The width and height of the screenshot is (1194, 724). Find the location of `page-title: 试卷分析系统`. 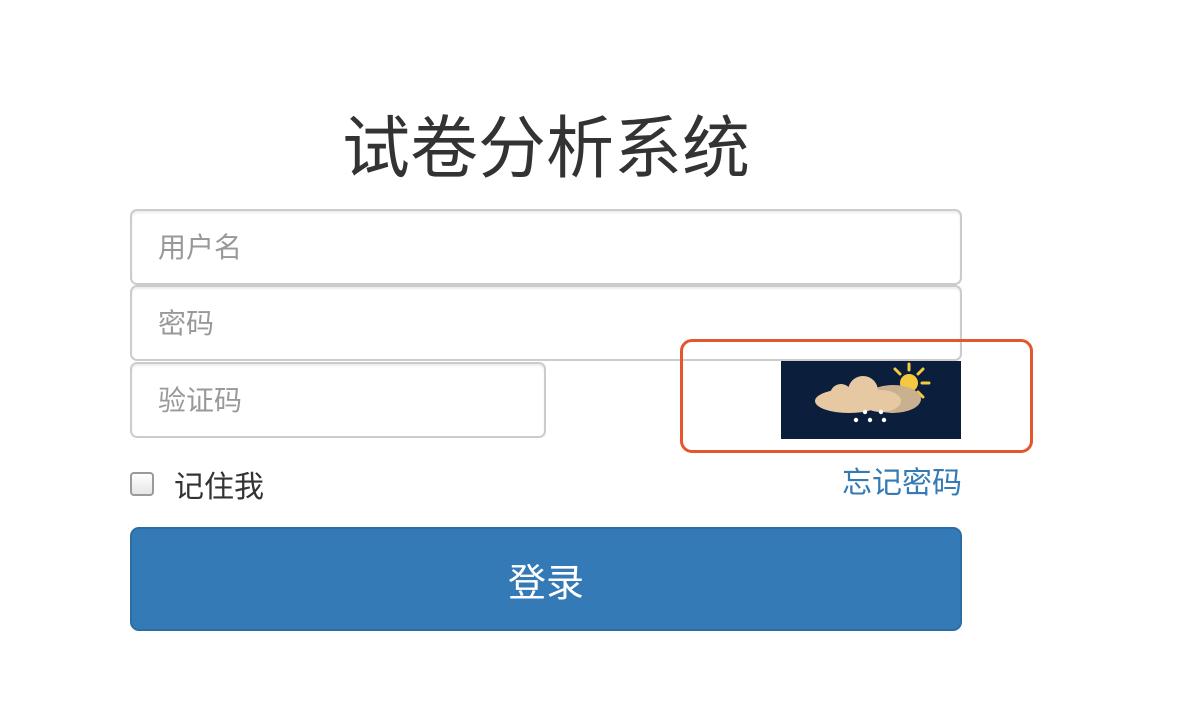

page-title: 试卷分析系统 is located at coordinates (545, 149).